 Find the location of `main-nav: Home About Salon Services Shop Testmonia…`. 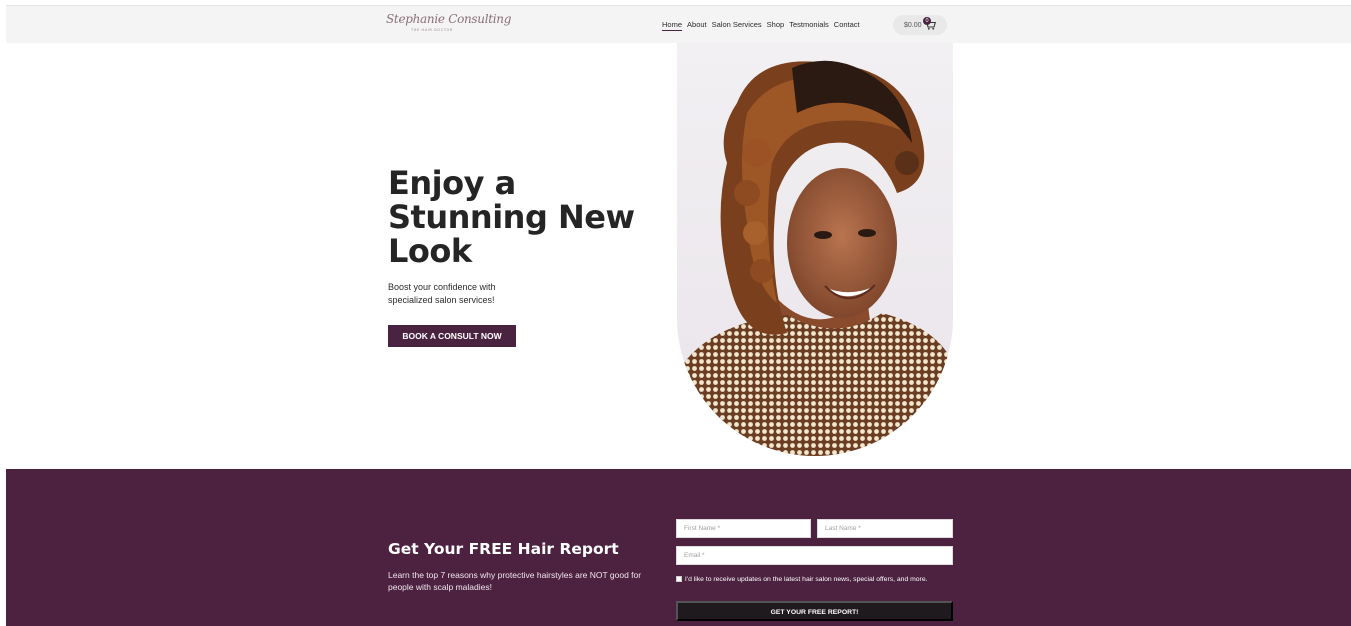

main-nav: Home About Salon Services Shop Testmonia… is located at coordinates (761, 25).